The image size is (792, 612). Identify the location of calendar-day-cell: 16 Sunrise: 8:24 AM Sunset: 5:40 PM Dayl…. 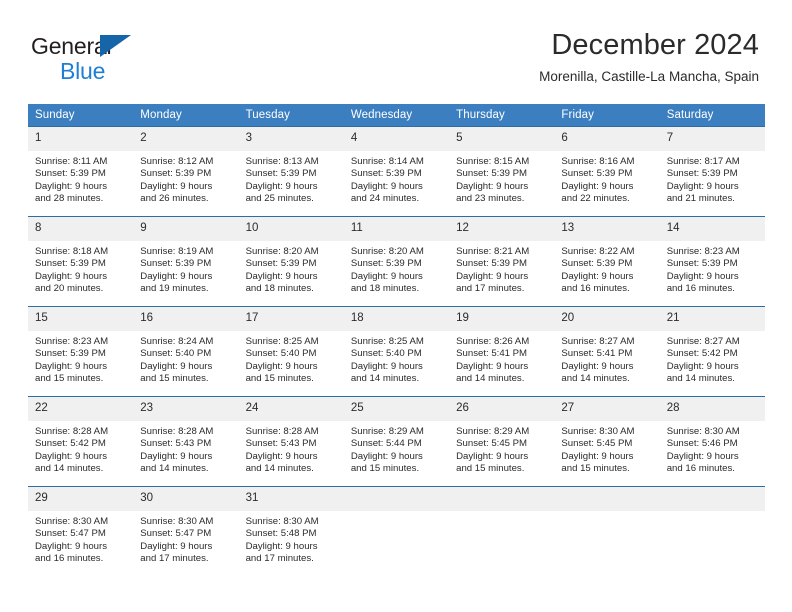
(186, 351).